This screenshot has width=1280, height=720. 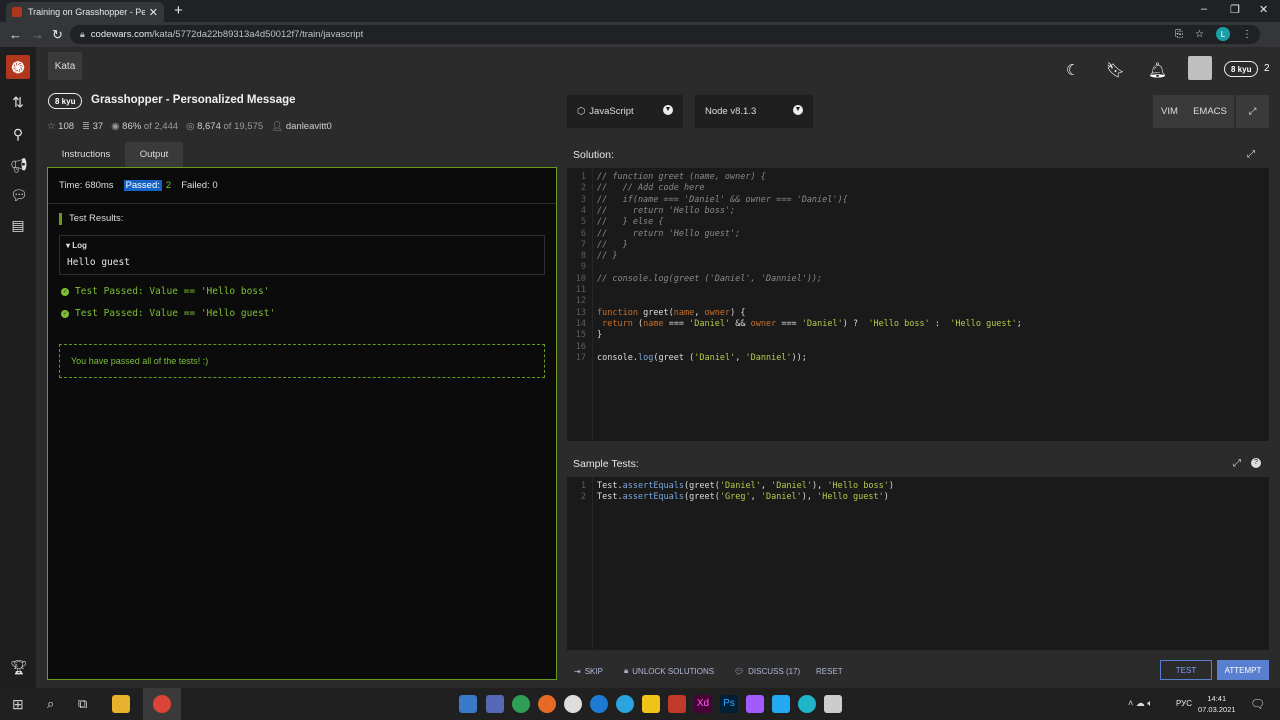 What do you see at coordinates (115, 126) in the screenshot?
I see `eye-icon: ◉` at bounding box center [115, 126].